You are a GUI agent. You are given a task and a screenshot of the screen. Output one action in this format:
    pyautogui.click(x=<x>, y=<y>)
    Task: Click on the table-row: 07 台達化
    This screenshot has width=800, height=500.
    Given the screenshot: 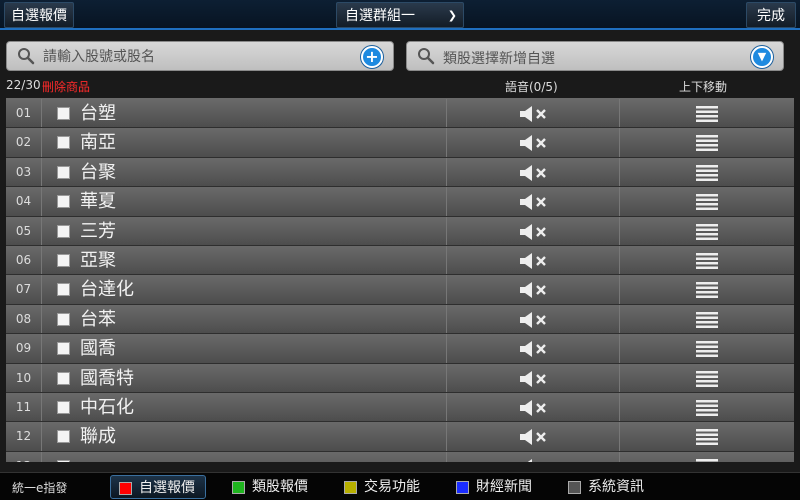 What is the action you would take?
    pyautogui.click(x=400, y=290)
    